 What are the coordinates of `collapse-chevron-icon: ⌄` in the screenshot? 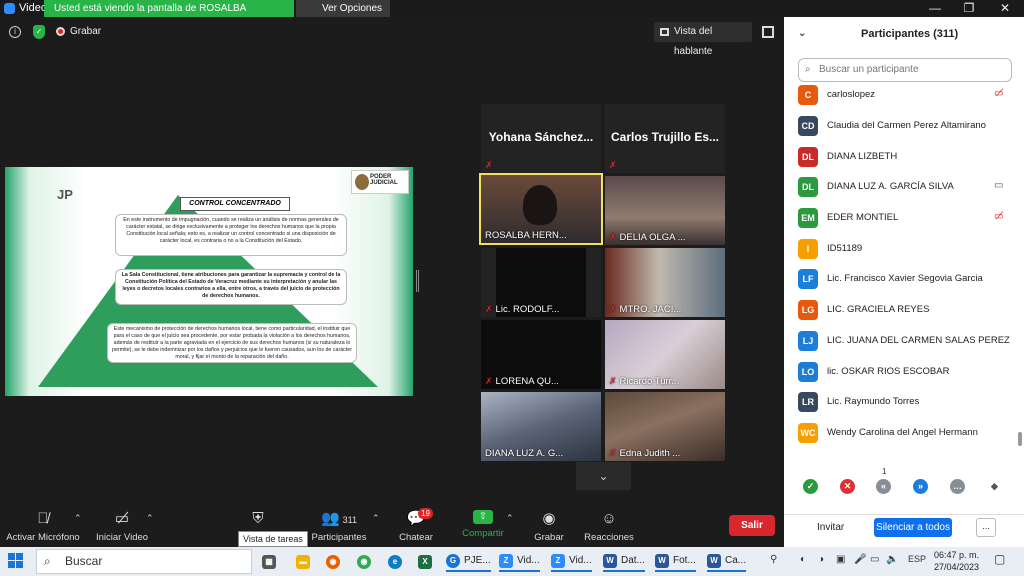 It's located at (802, 33).